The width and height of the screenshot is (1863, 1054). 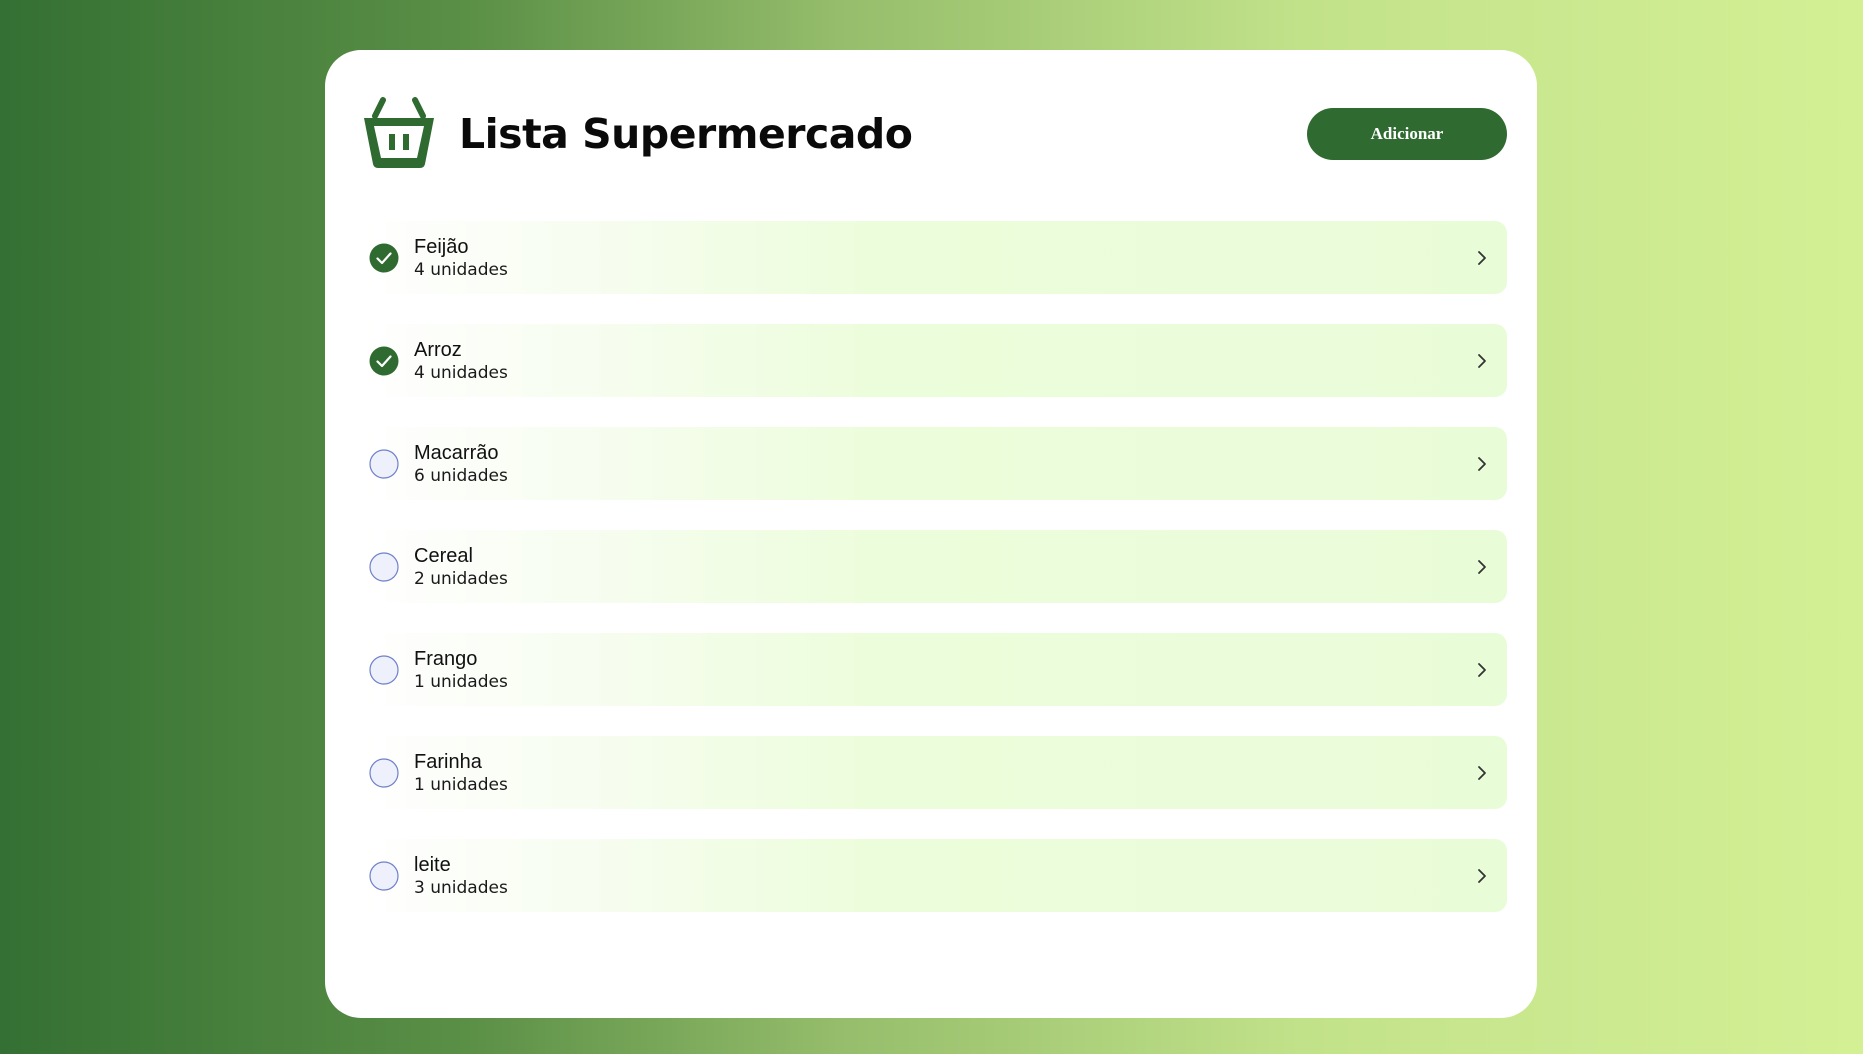 I want to click on list-item: Frango 1 unidades, so click(x=934, y=669).